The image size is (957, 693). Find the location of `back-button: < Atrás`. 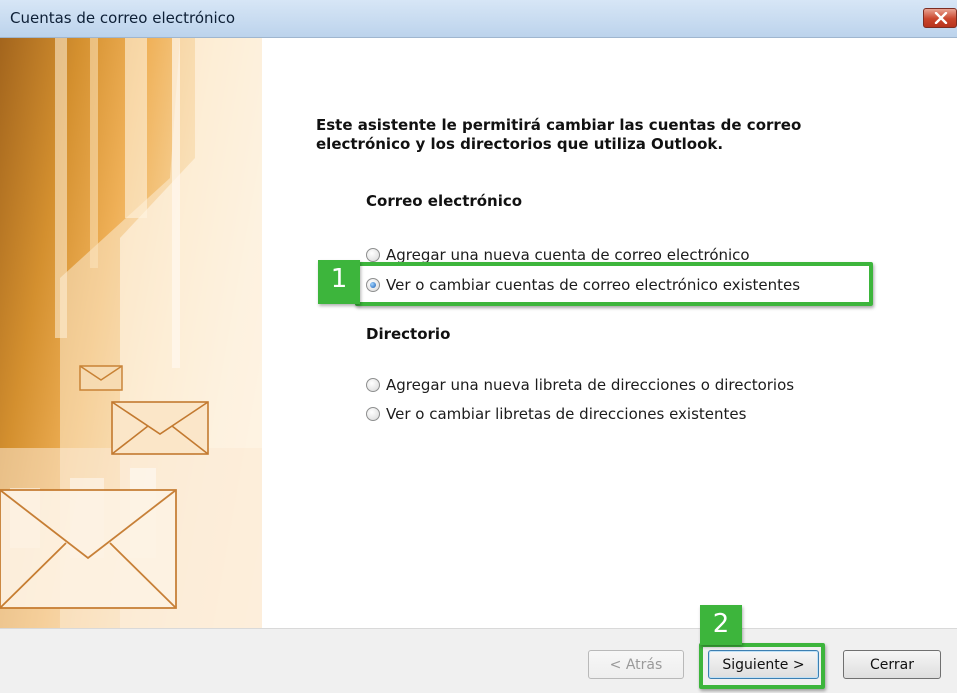

back-button: < Atrás is located at coordinates (636, 664).